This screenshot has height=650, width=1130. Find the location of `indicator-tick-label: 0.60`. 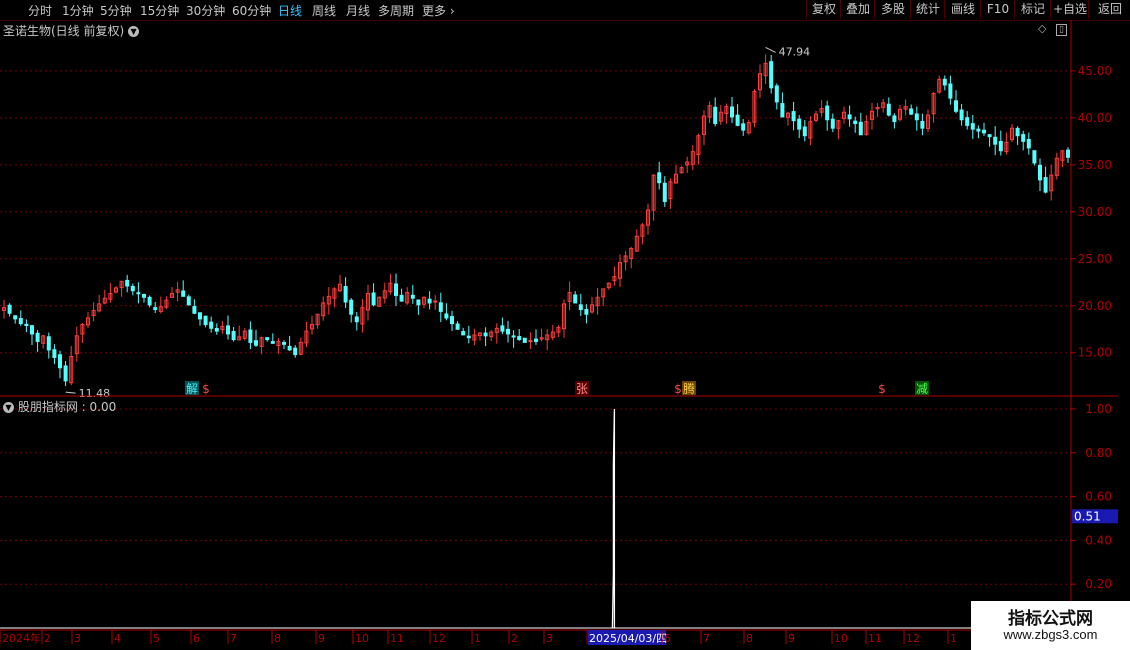

indicator-tick-label: 0.60 is located at coordinates (1098, 497).